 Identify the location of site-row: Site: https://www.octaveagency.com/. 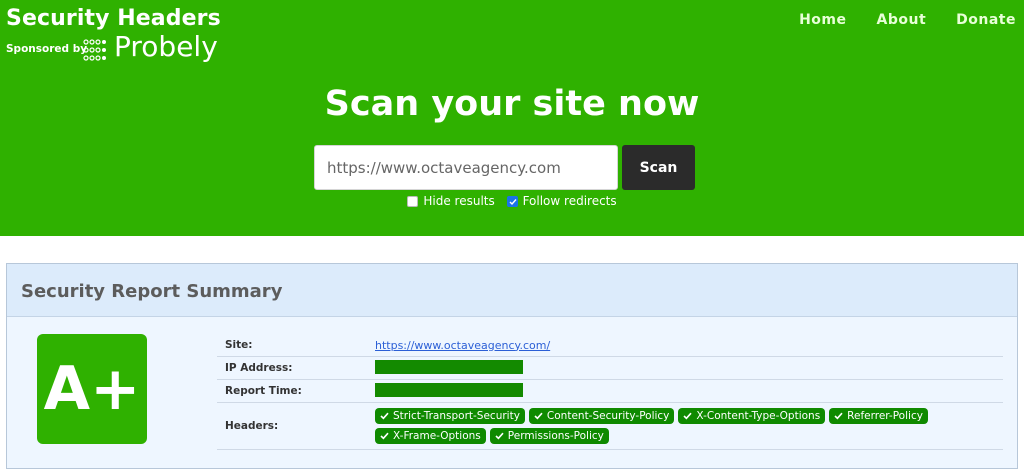
(610, 345).